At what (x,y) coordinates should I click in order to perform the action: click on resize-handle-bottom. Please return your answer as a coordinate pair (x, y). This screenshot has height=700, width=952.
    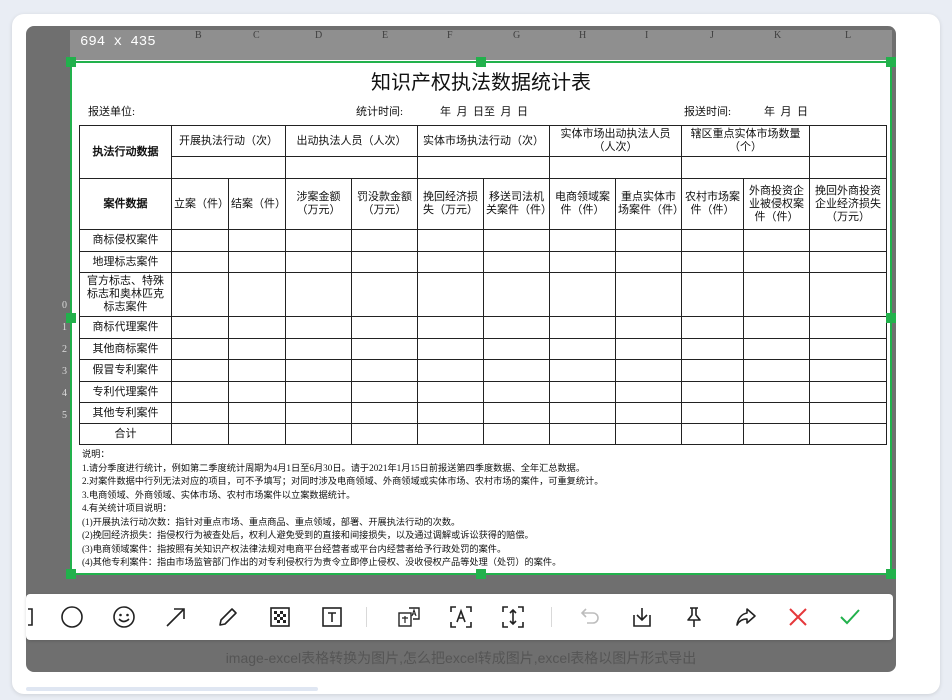
    Looking at the image, I should click on (481, 574).